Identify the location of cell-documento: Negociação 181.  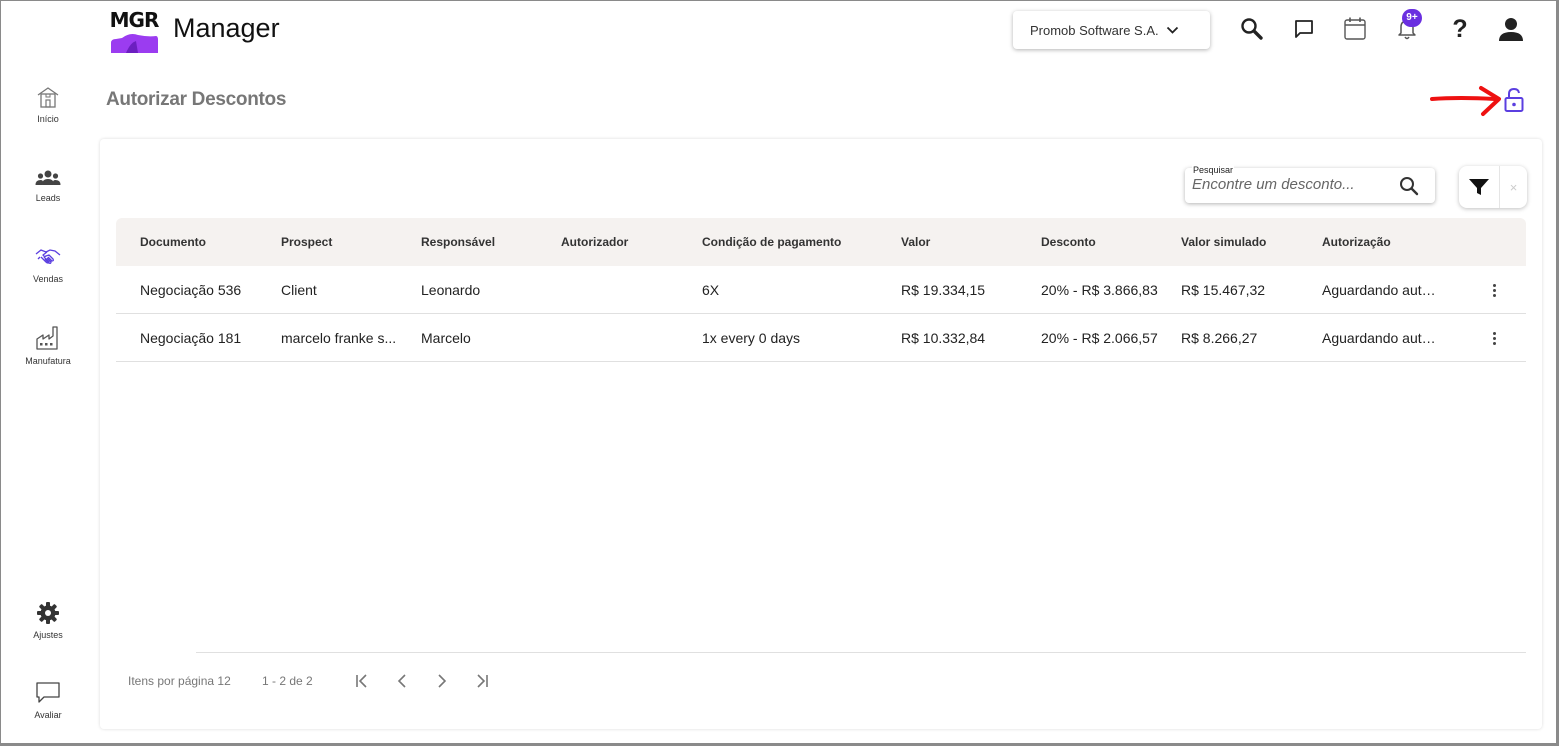
(191, 338).